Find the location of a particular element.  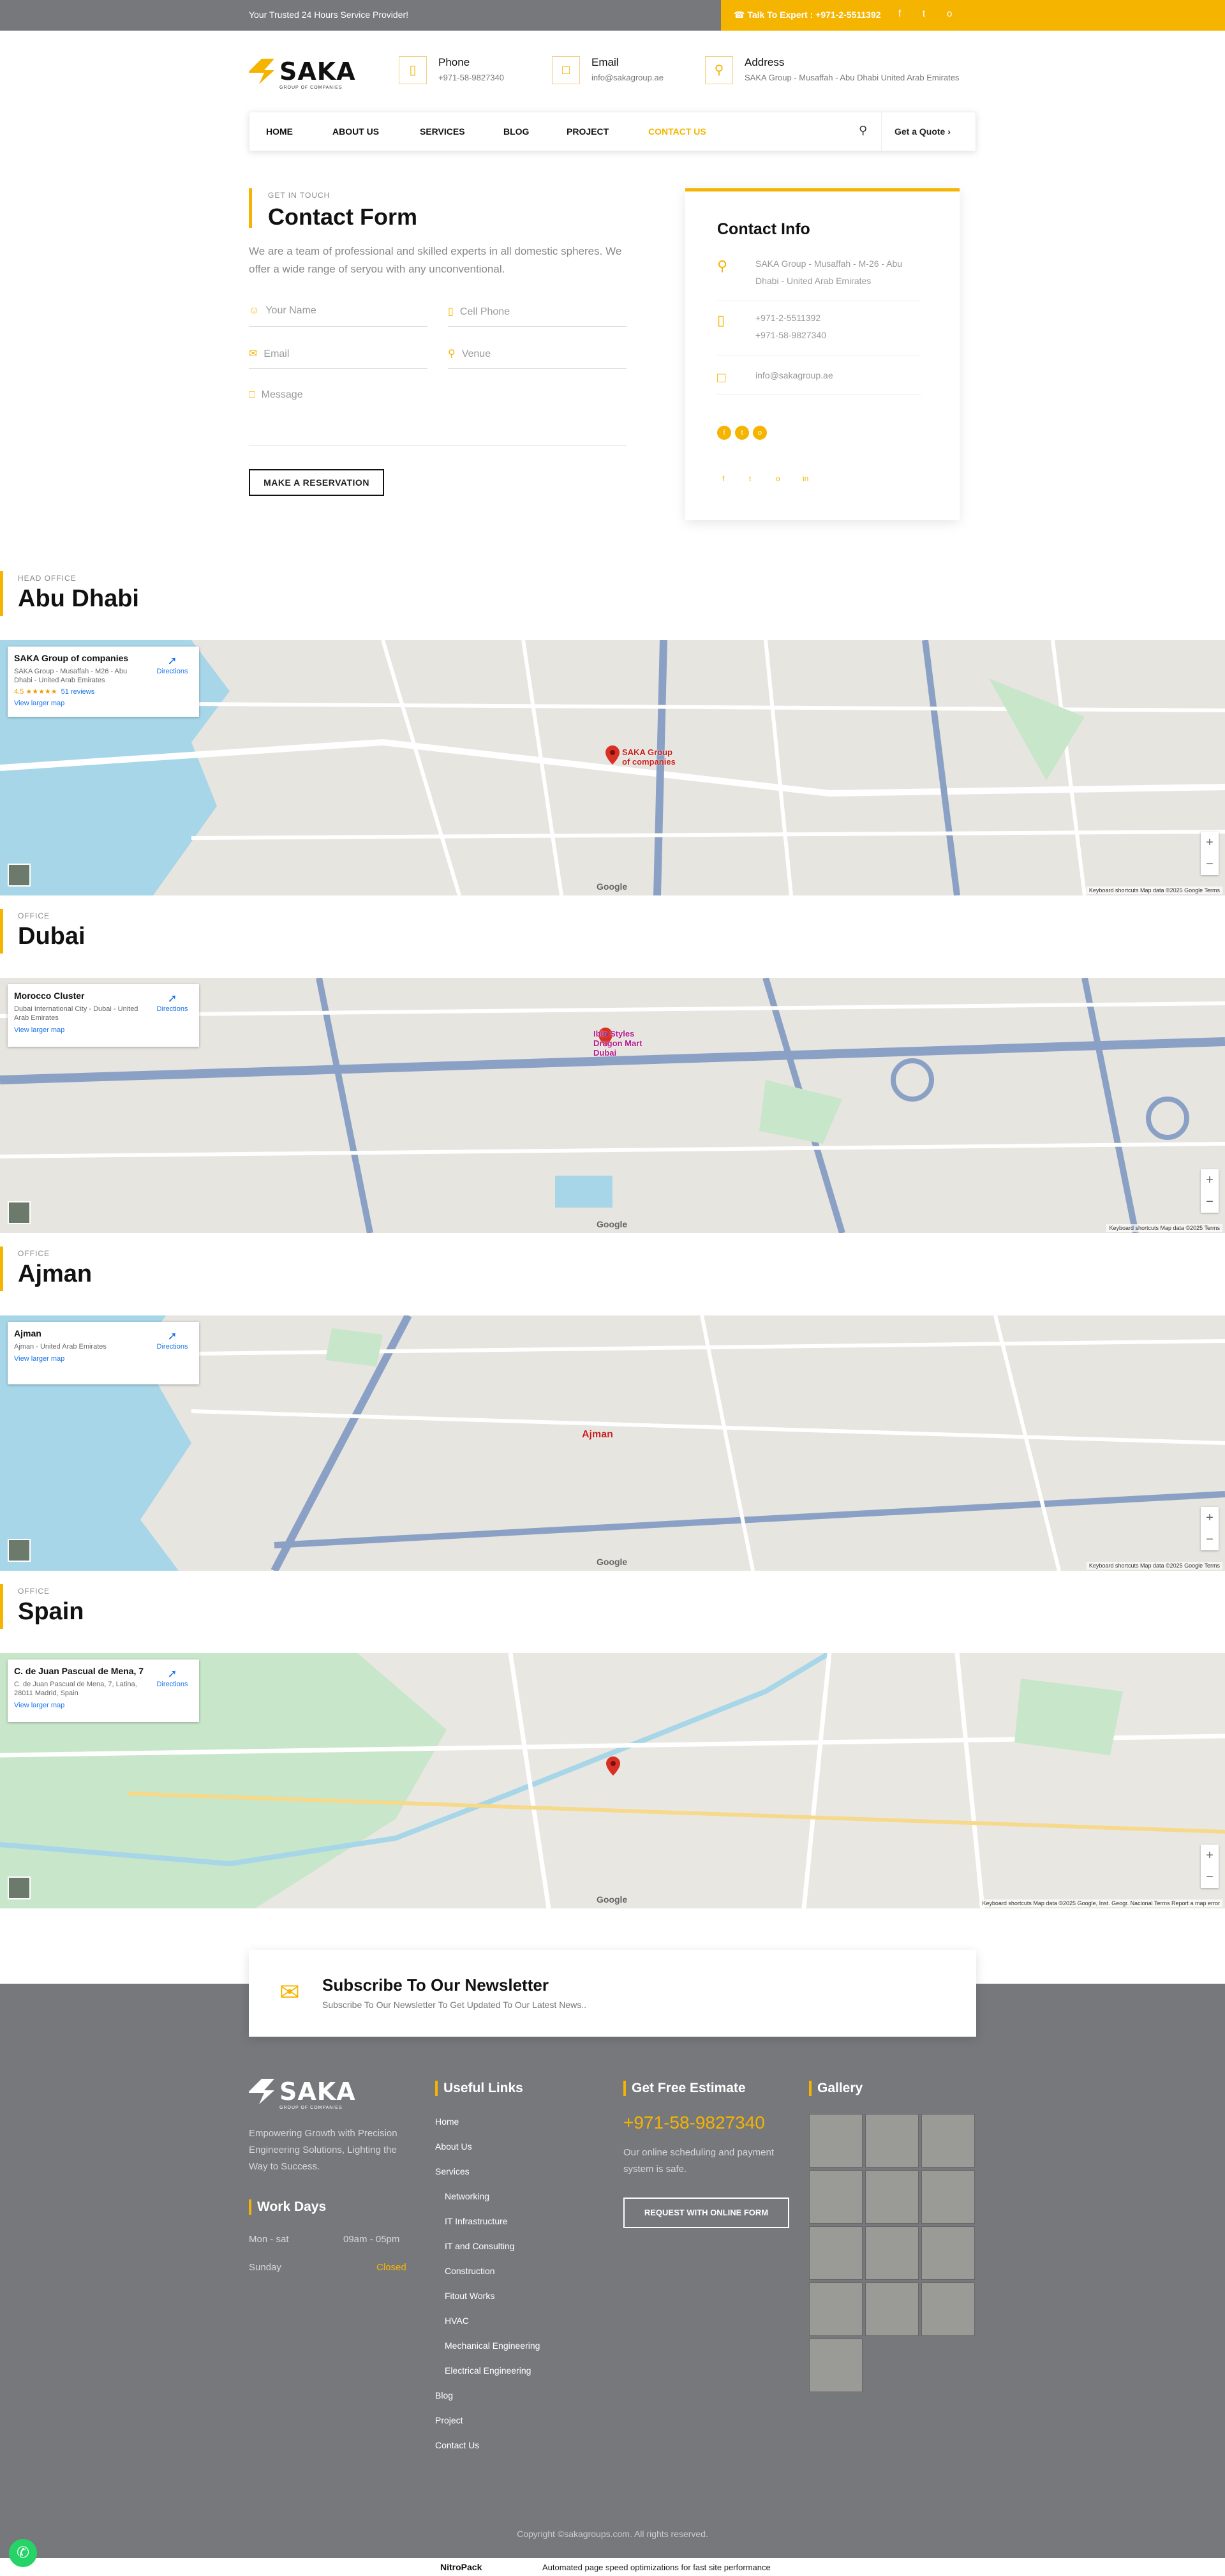

talk-to-expert-bar: ☎ Talk To Expert : +971-2-5511392 f t o is located at coordinates (973, 15).